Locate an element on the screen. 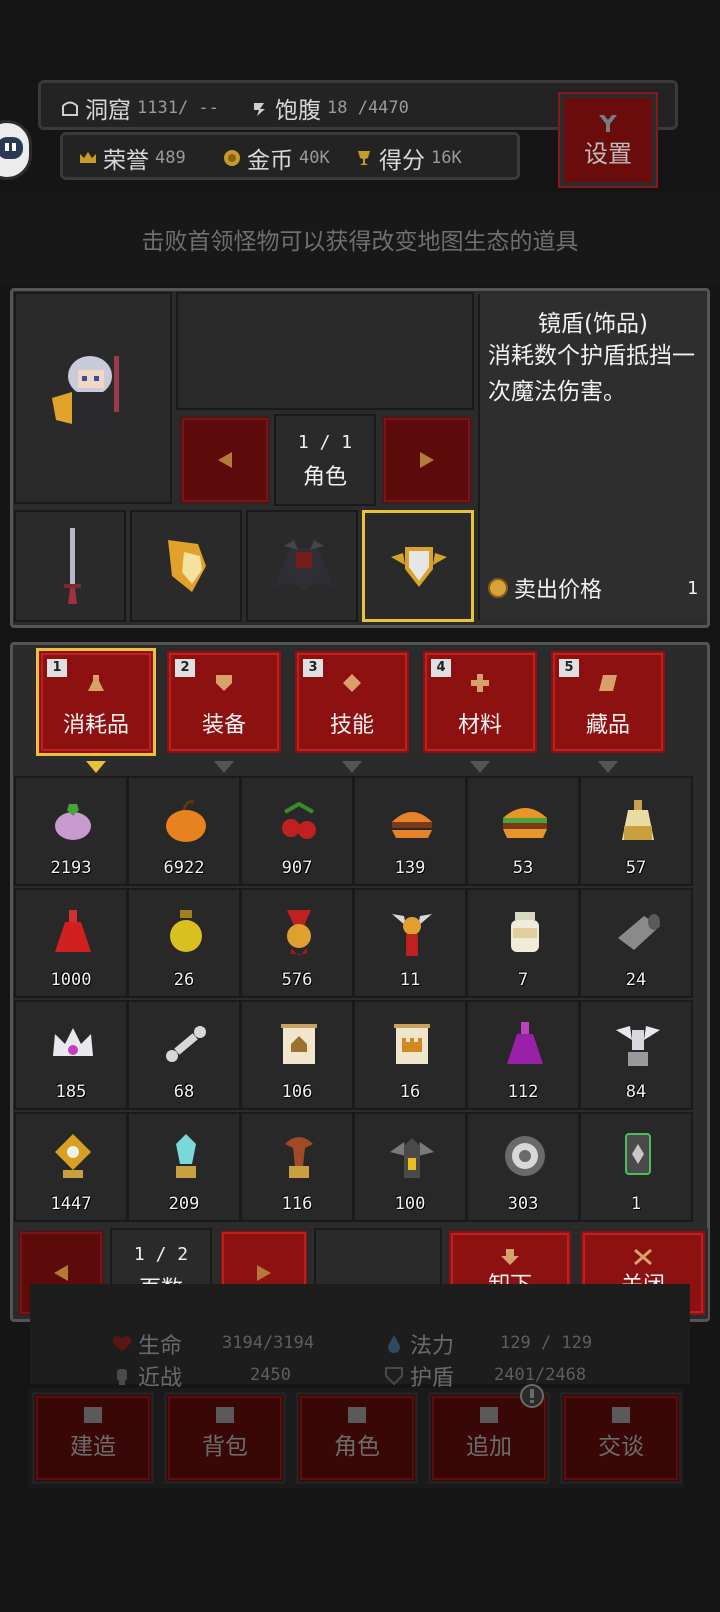 Image resolution: width=720 pixels, height=1612 pixels. hp-value: 3194/3194 is located at coordinates (268, 1343).